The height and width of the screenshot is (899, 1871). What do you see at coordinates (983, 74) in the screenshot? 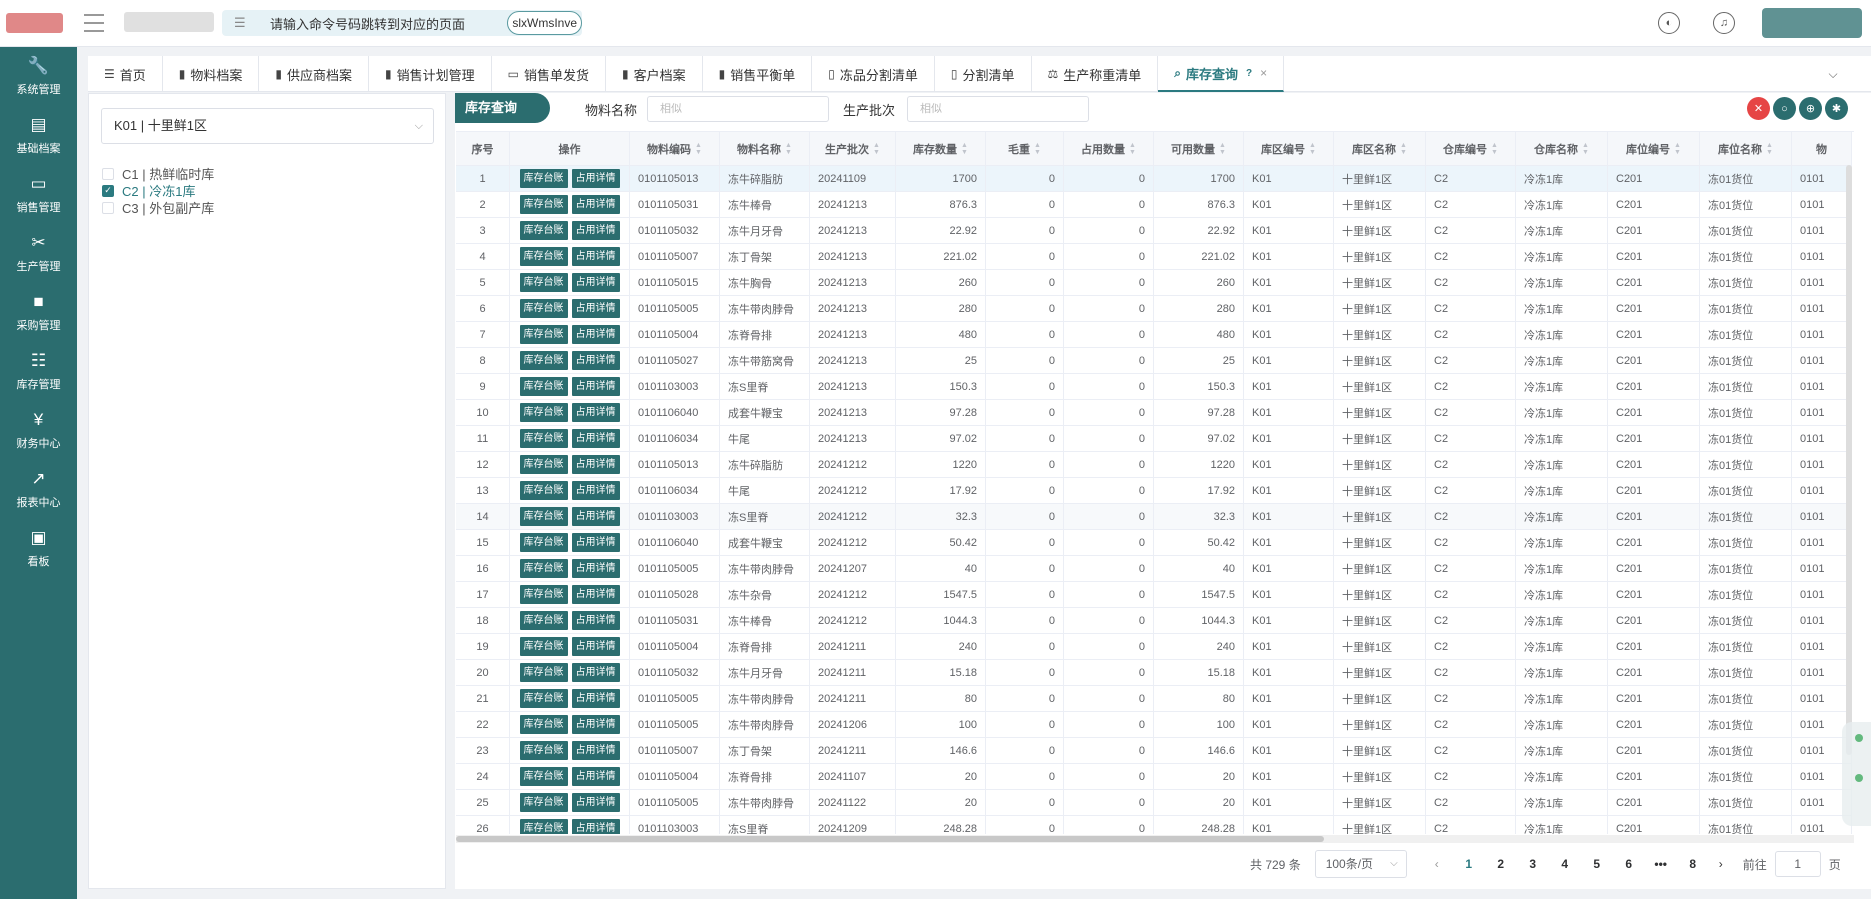
I see `tab-split-list: ▯ 分割清单` at bounding box center [983, 74].